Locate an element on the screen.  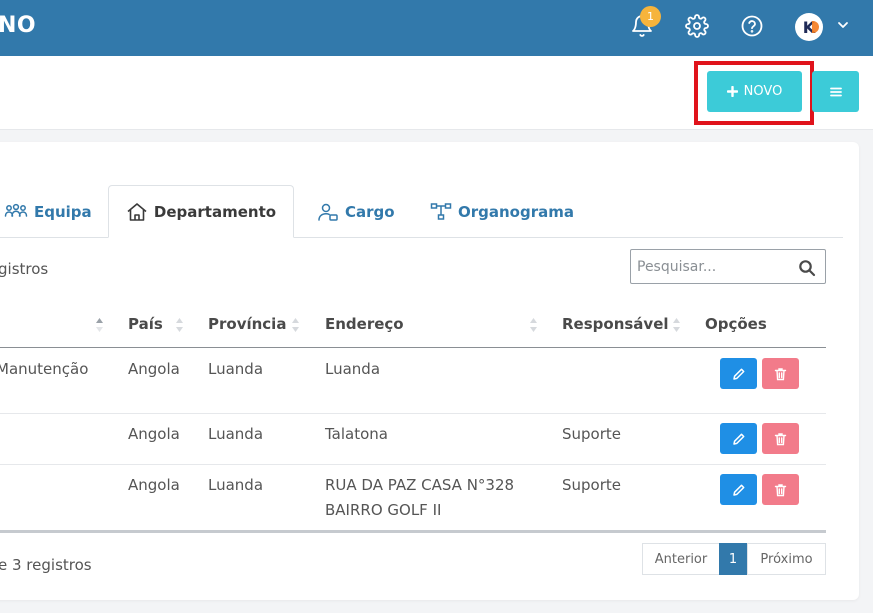
column-header-pais: País is located at coordinates (145, 324).